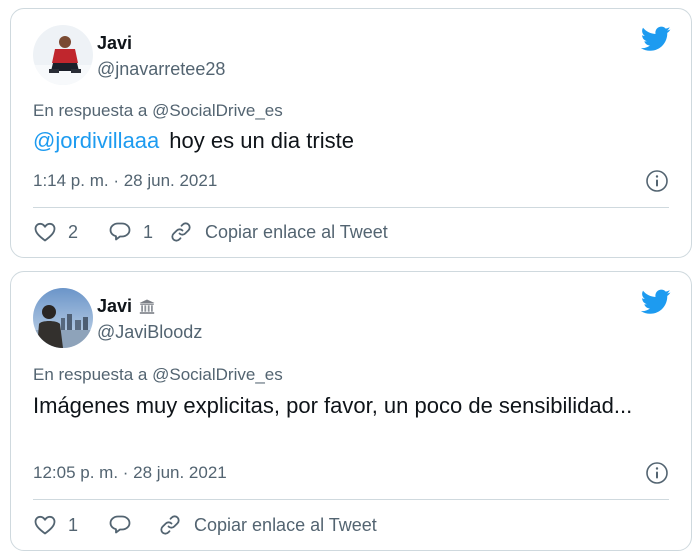 The image size is (700, 560). Describe the element at coordinates (149, 332) in the screenshot. I see `handle: @JaviBloodz` at that location.